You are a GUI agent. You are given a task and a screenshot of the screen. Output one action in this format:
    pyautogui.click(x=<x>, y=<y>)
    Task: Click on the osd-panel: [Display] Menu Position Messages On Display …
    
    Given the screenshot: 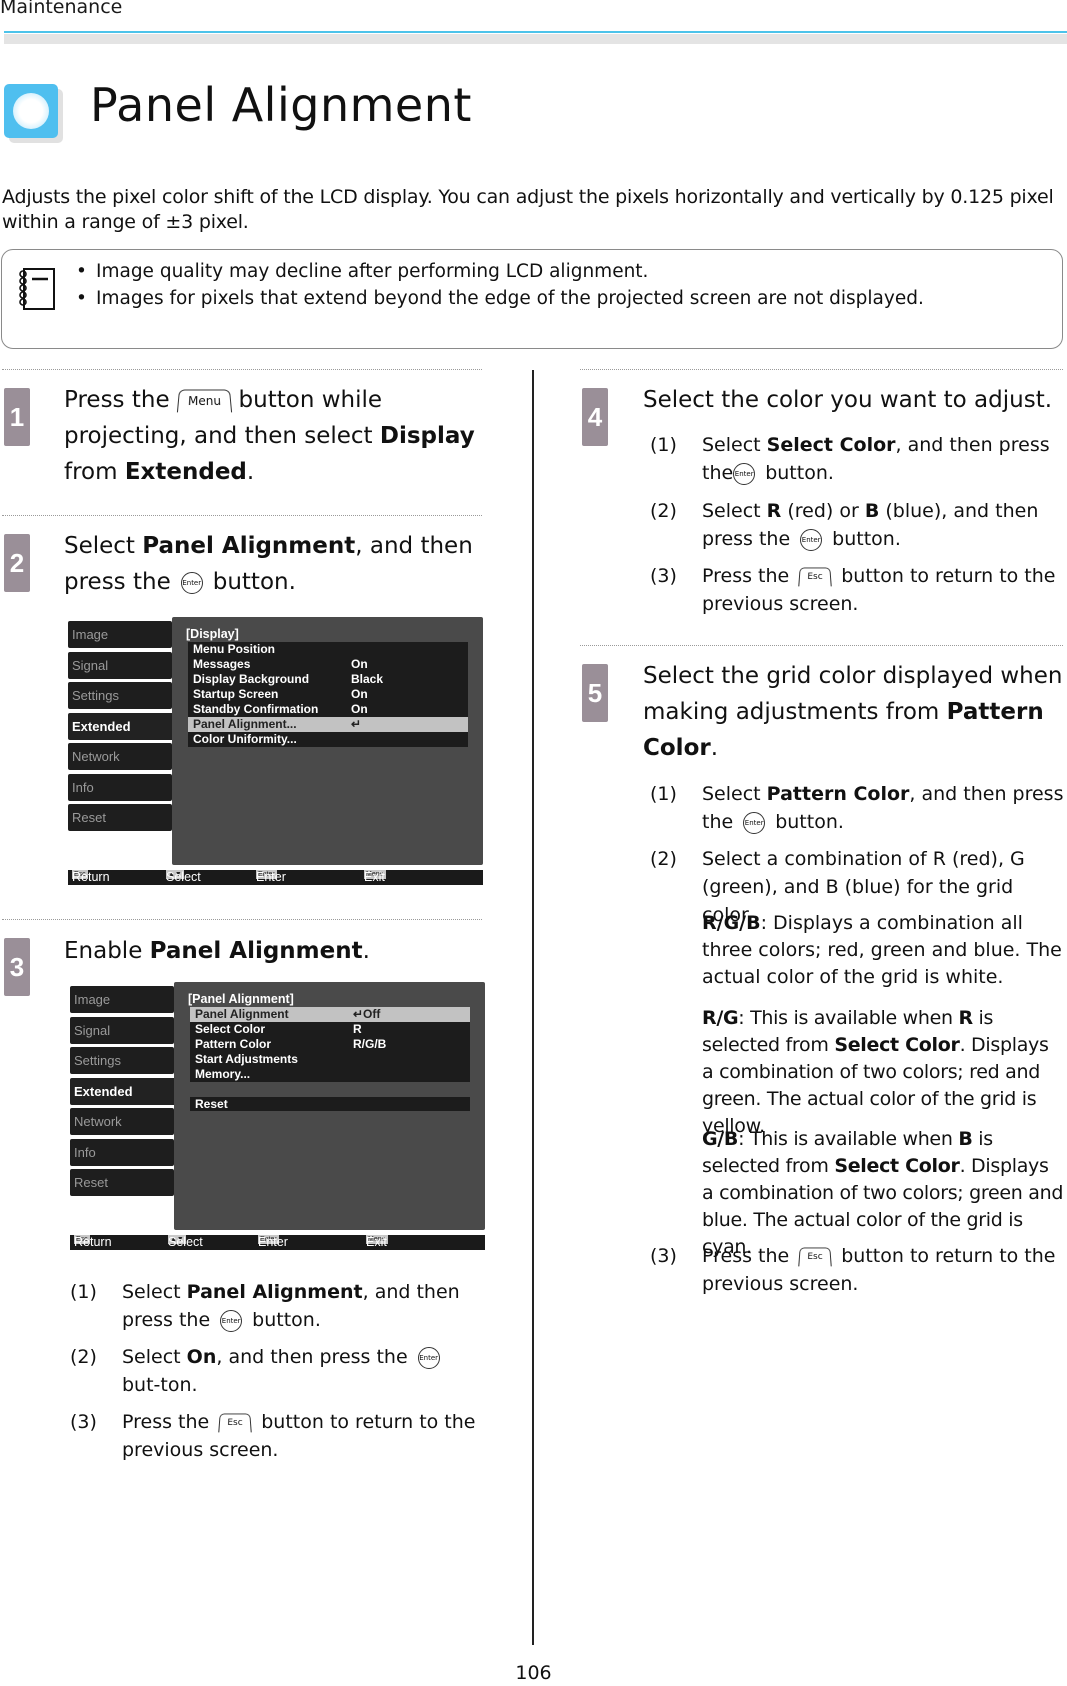 What is the action you would take?
    pyautogui.click(x=327, y=741)
    